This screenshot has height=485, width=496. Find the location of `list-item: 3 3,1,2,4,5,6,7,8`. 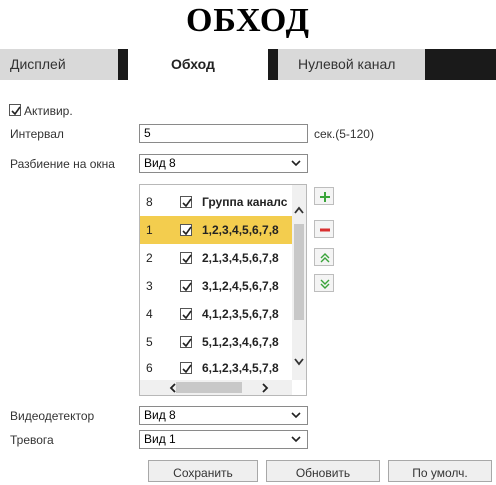

list-item: 3 3,1,2,4,5,6,7,8 is located at coordinates (216, 286).